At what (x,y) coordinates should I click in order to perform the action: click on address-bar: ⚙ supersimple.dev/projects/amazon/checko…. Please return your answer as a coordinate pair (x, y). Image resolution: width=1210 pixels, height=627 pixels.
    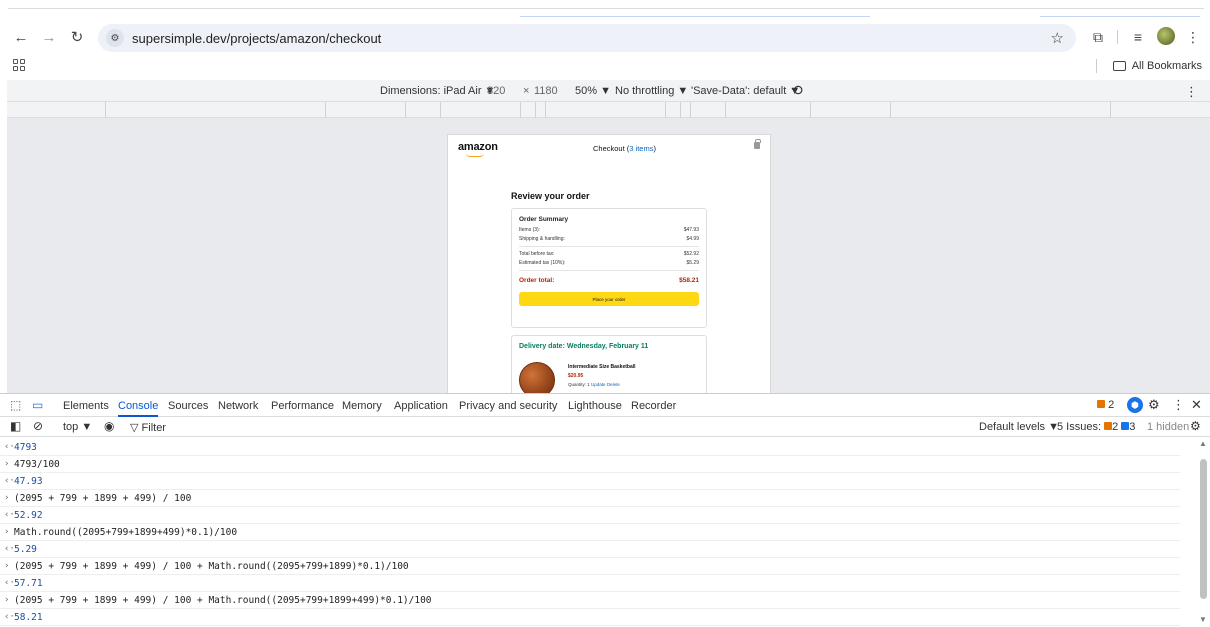
    Looking at the image, I should click on (587, 38).